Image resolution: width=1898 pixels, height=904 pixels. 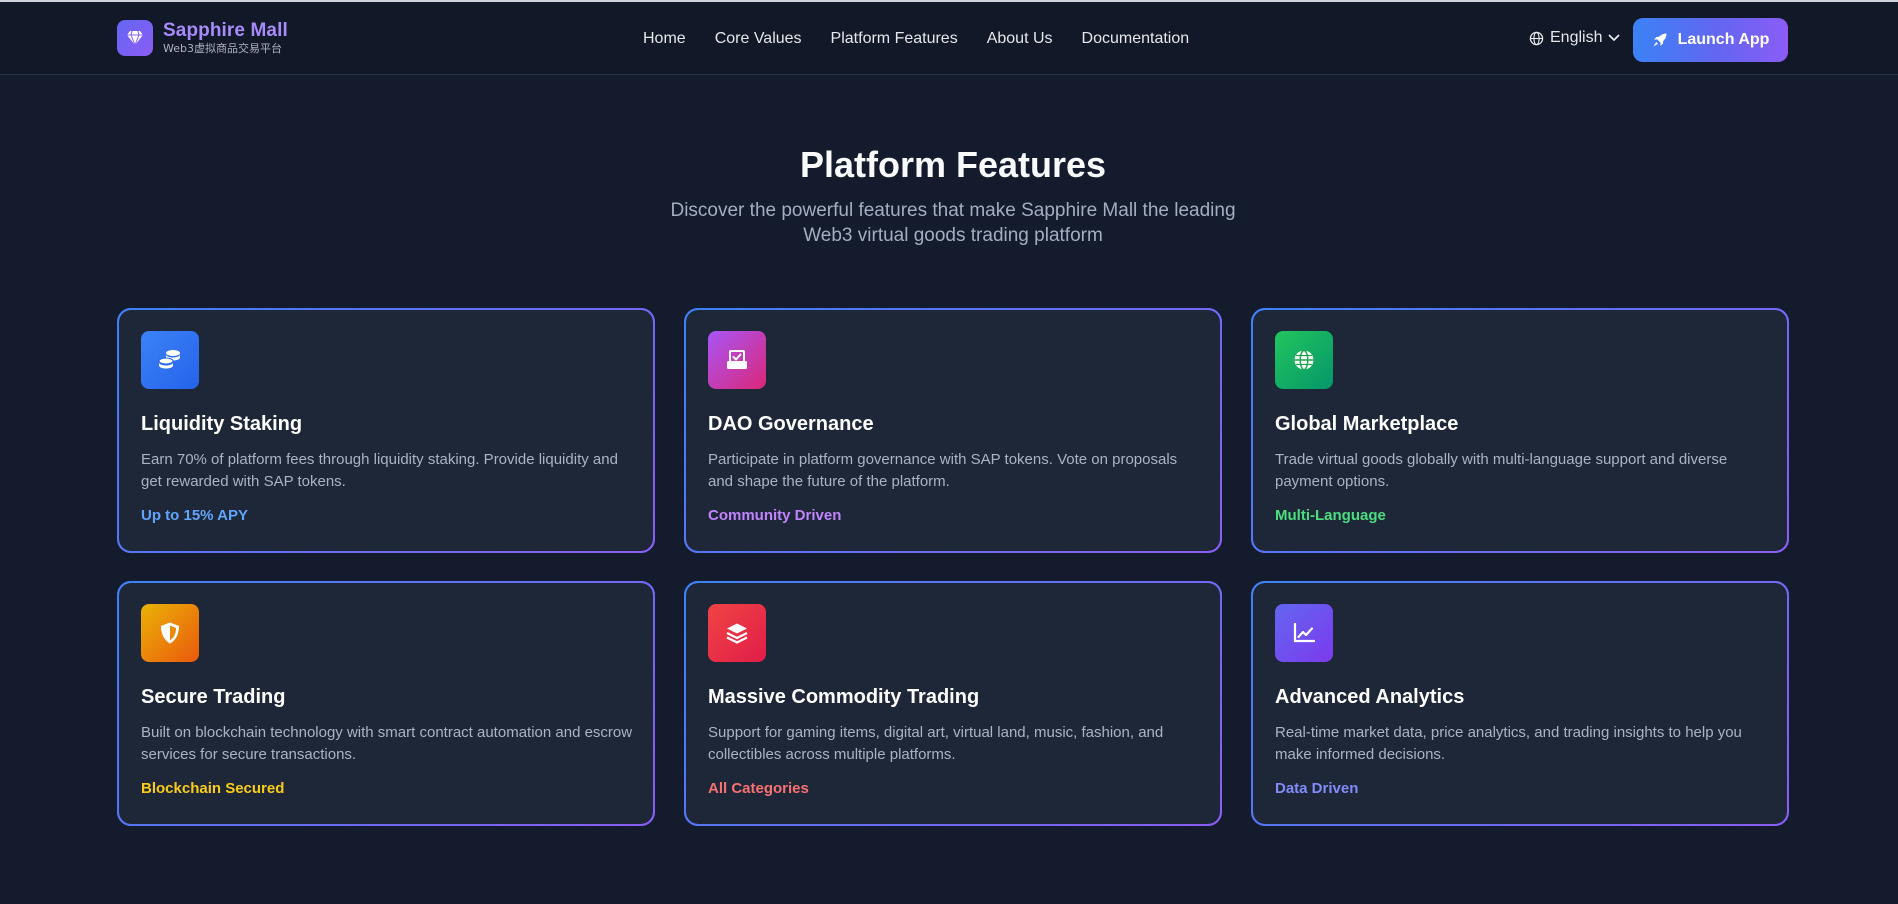 I want to click on rocket-icon, so click(x=1660, y=40).